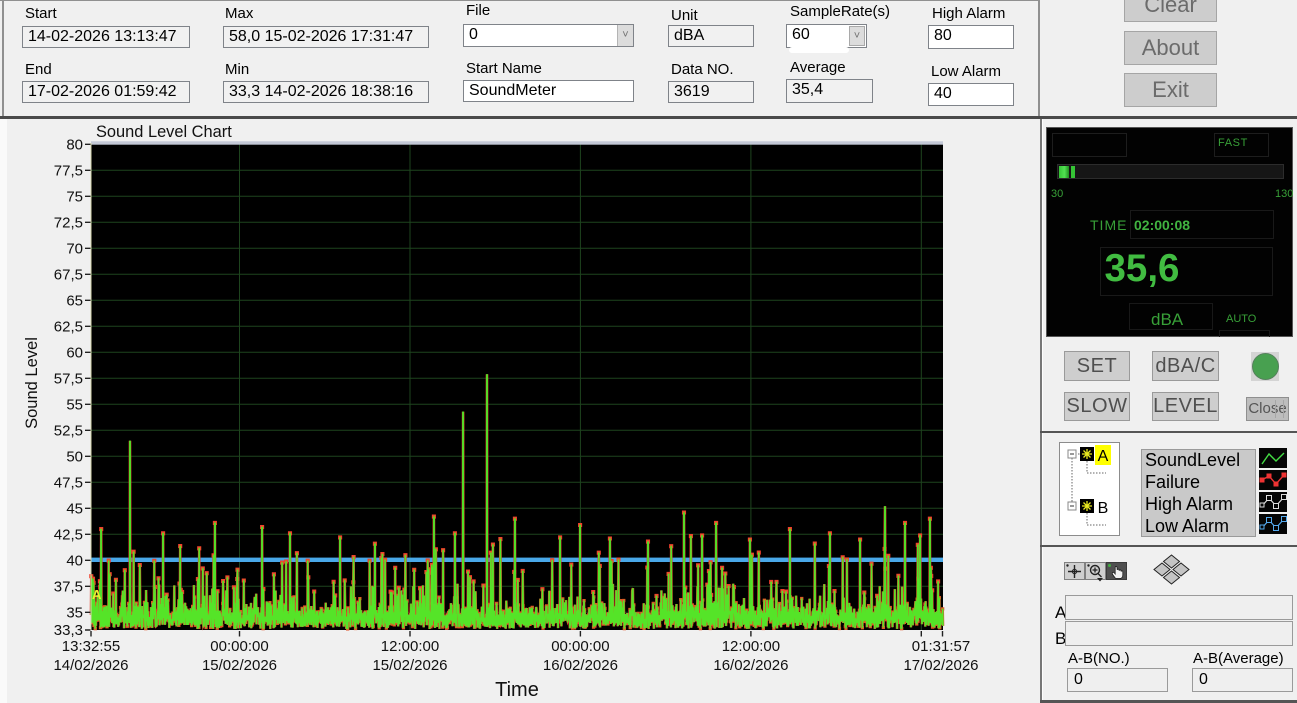  What do you see at coordinates (74, 405) in the screenshot?
I see `svg-text: 55` at bounding box center [74, 405].